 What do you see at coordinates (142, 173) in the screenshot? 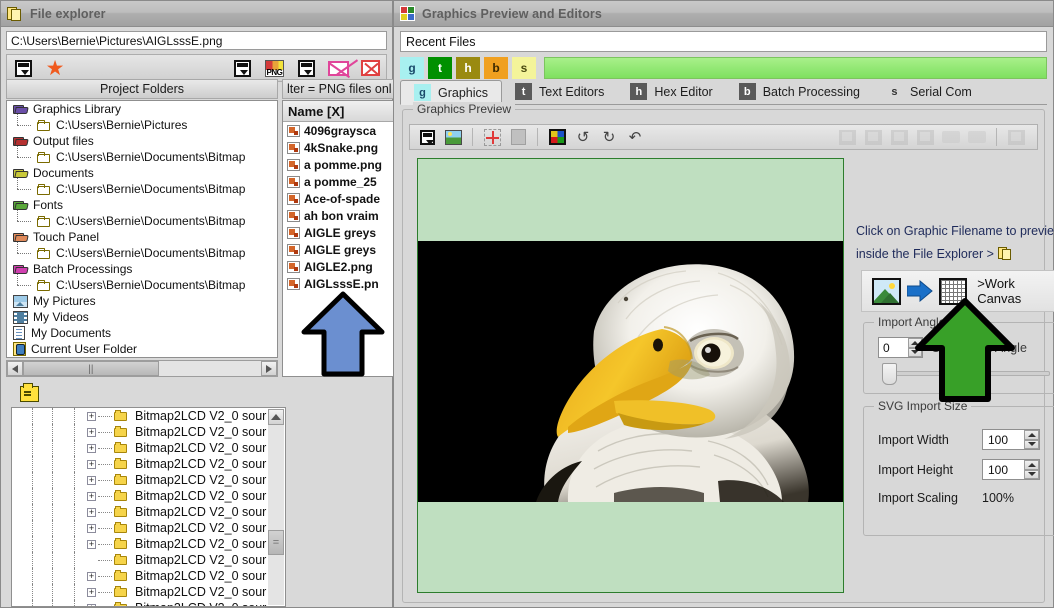
I see `tree-item: Documents` at bounding box center [142, 173].